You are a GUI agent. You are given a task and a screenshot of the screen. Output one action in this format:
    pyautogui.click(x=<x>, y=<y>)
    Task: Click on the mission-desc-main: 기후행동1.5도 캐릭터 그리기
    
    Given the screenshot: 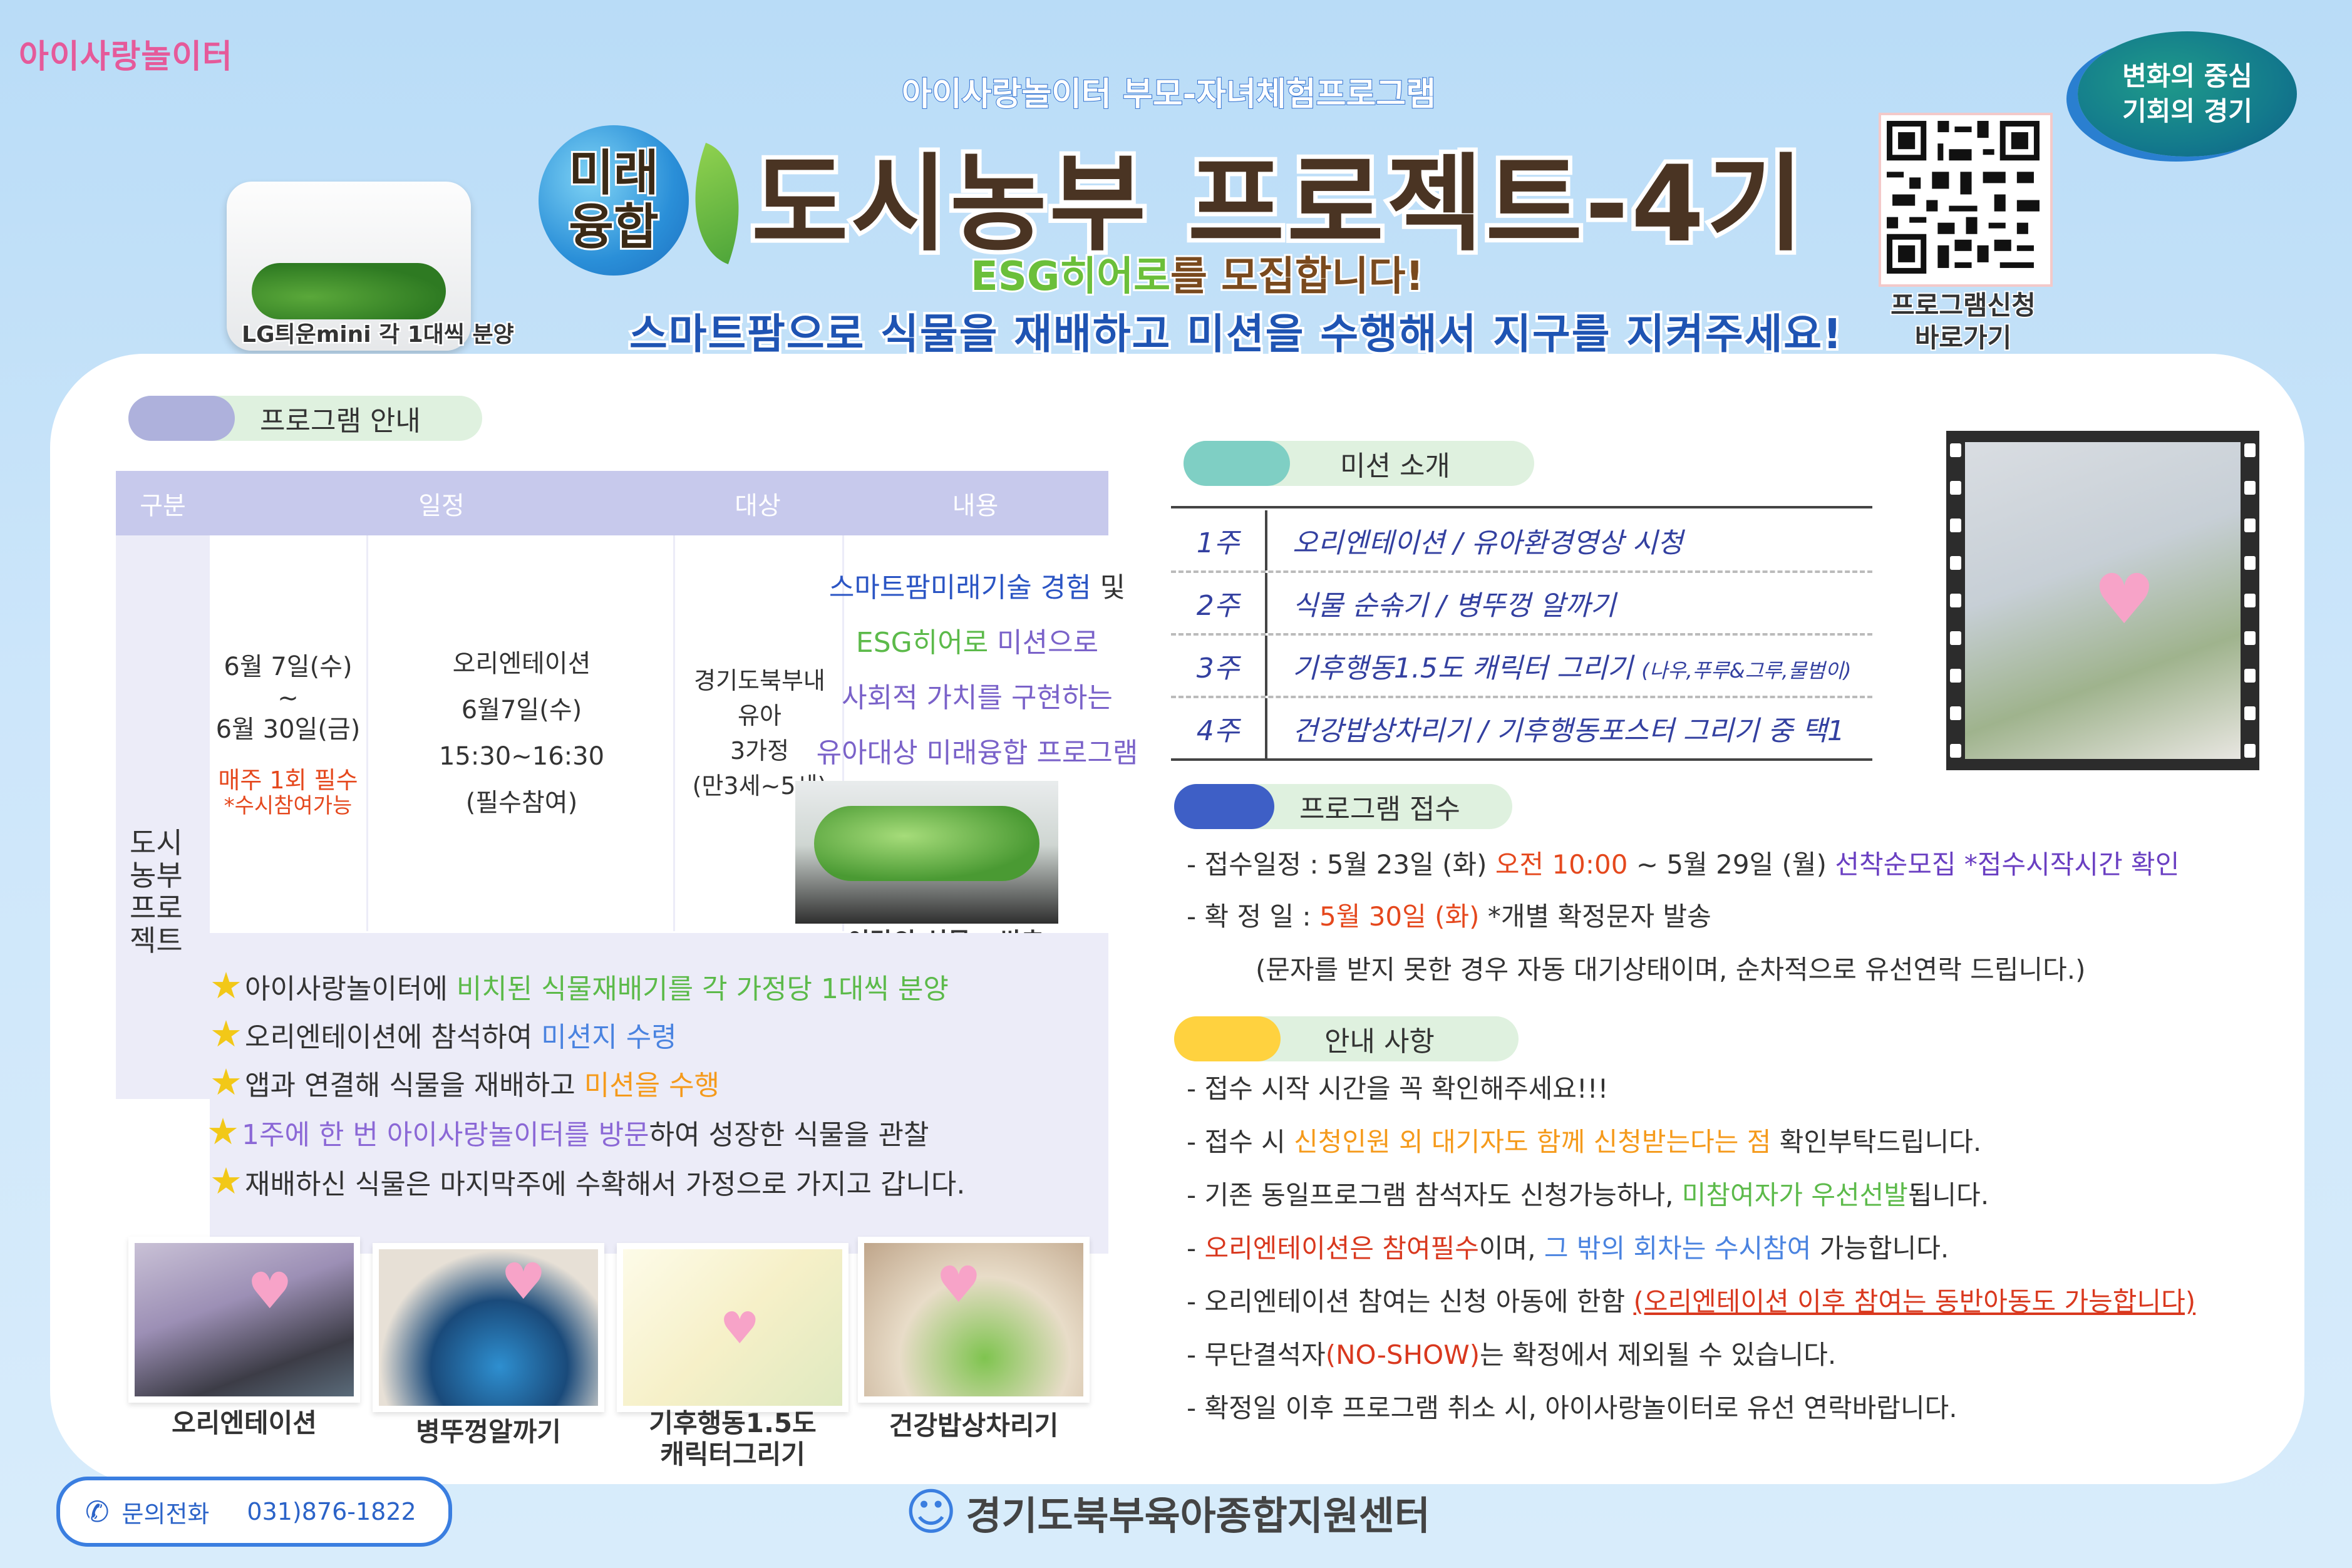 What is the action you would take?
    pyautogui.click(x=1467, y=668)
    